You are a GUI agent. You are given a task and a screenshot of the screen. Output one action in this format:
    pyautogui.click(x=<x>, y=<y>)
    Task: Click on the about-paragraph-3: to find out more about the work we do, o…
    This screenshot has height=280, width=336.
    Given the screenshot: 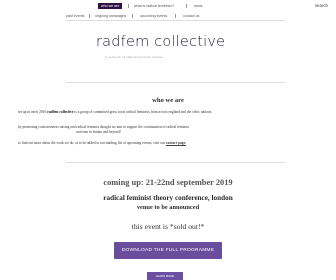 What is the action you would take?
    pyautogui.click(x=168, y=143)
    